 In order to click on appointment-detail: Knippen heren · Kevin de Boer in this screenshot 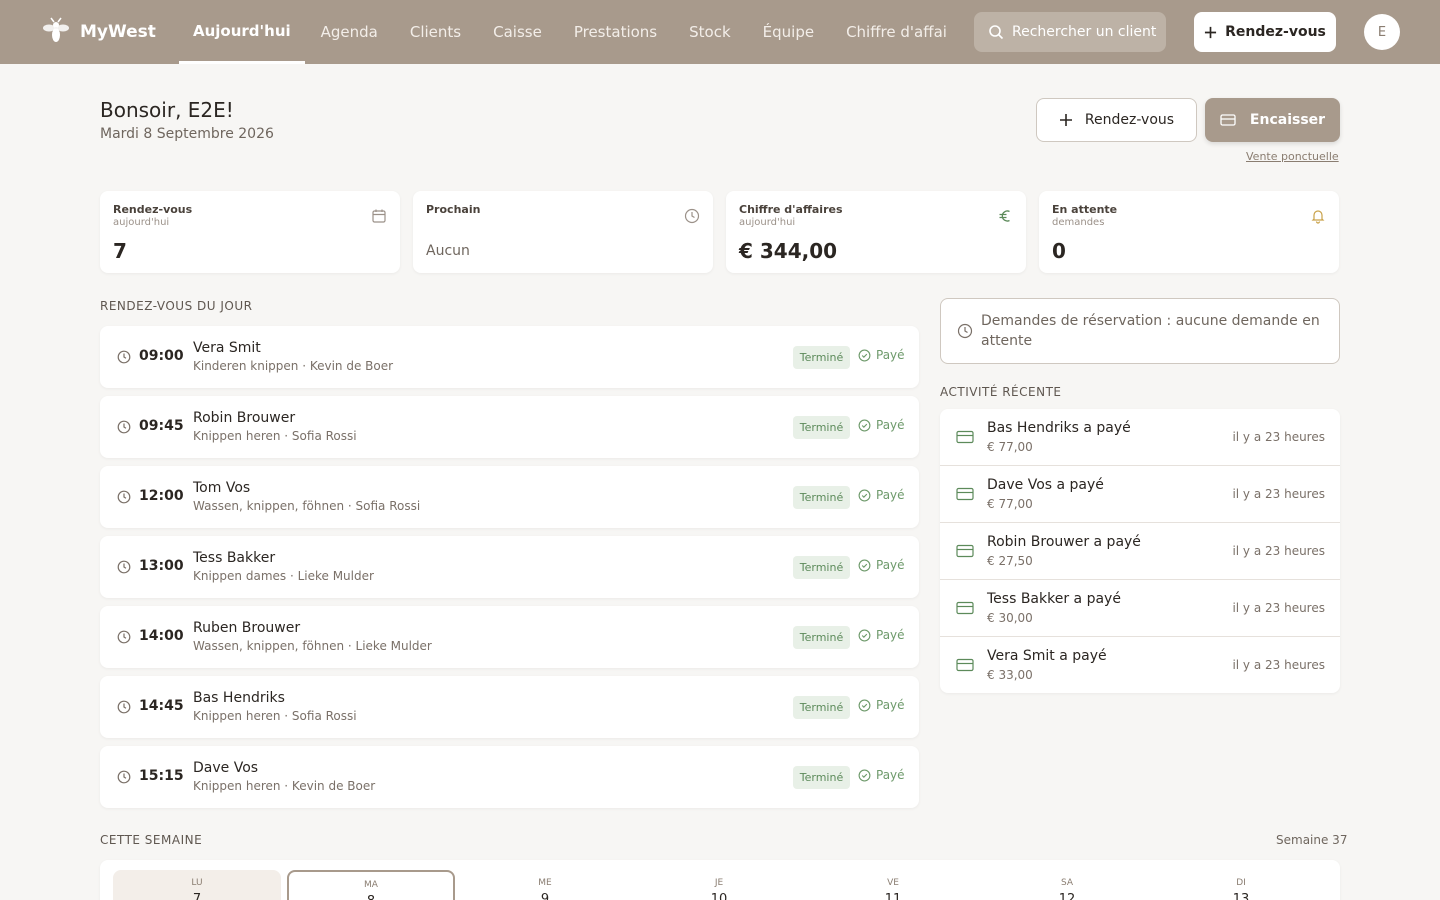, I will do `click(284, 786)`.